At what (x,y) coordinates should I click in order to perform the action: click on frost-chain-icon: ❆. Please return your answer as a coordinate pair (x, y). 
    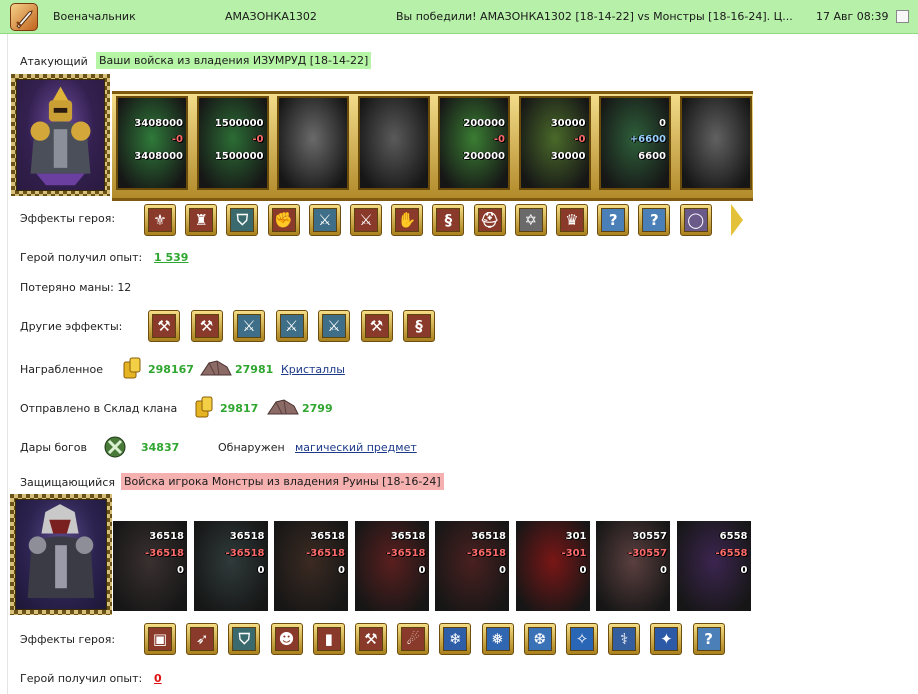
    Looking at the image, I should click on (539, 639).